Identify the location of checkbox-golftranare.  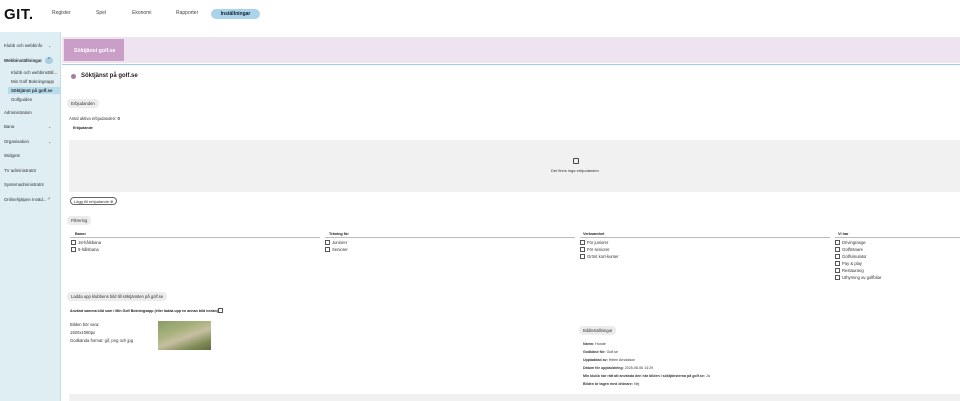
(837, 249).